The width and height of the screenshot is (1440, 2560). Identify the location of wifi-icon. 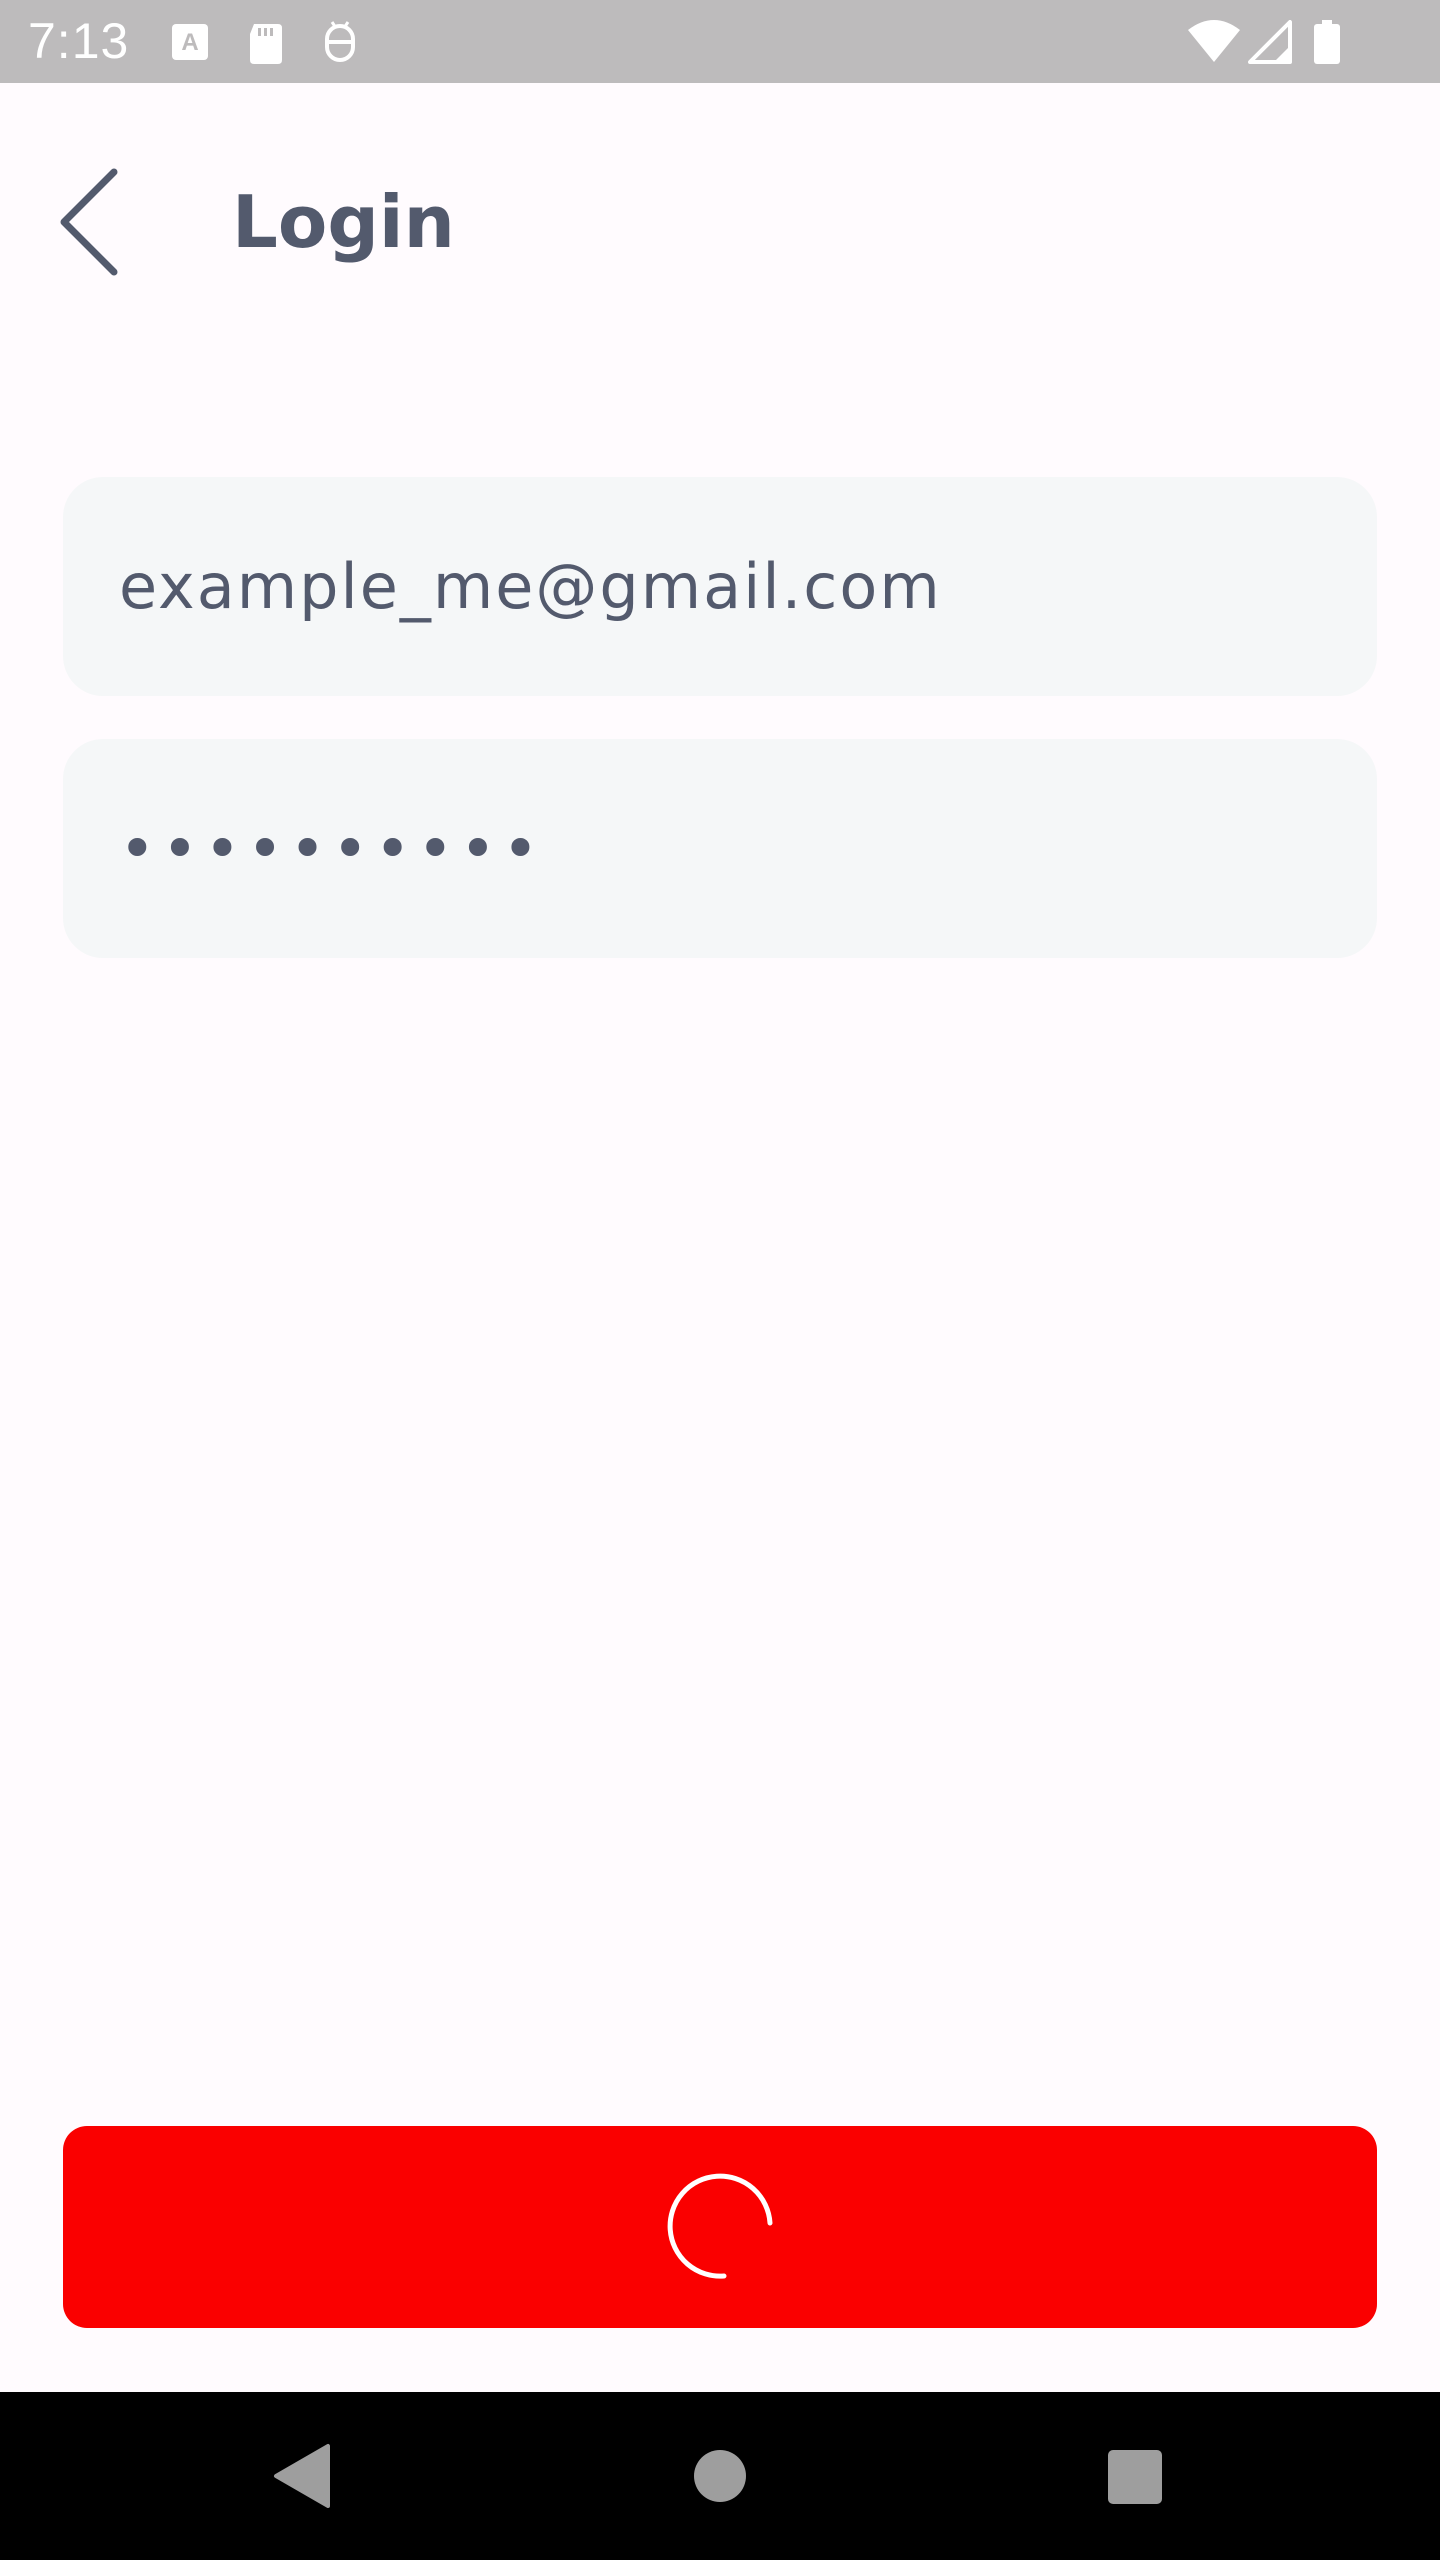
(1214, 42).